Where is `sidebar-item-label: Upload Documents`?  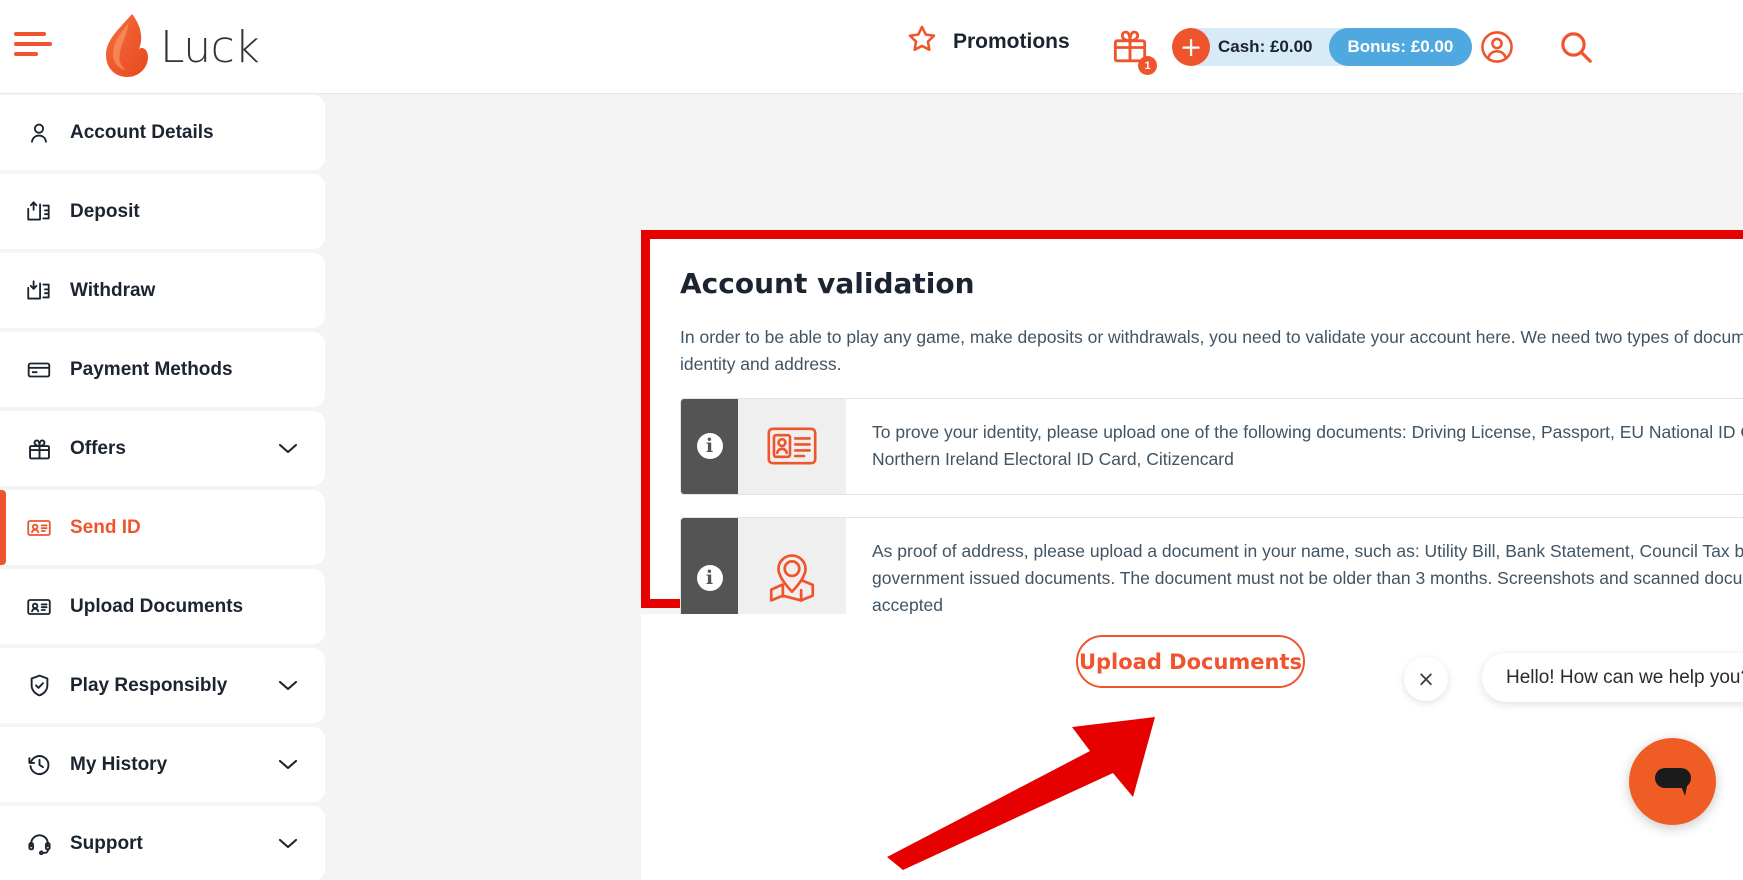
sidebar-item-label: Upload Documents is located at coordinates (157, 606).